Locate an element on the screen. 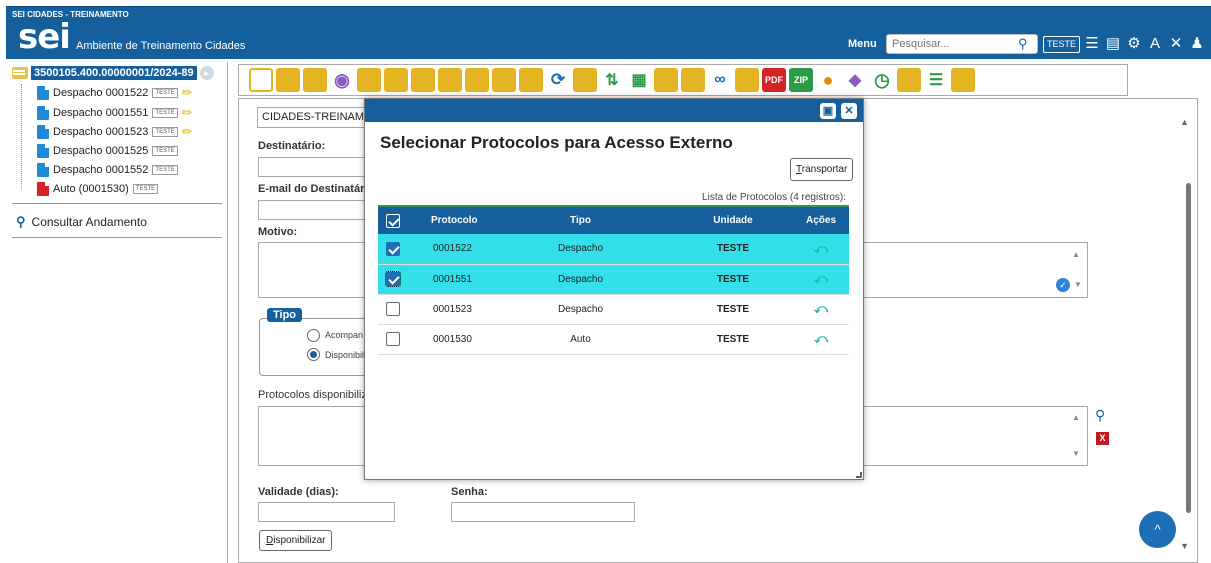 The width and height of the screenshot is (1211, 563). tree-document: Despacho 0001523 TESTE ✏ is located at coordinates (115, 132).